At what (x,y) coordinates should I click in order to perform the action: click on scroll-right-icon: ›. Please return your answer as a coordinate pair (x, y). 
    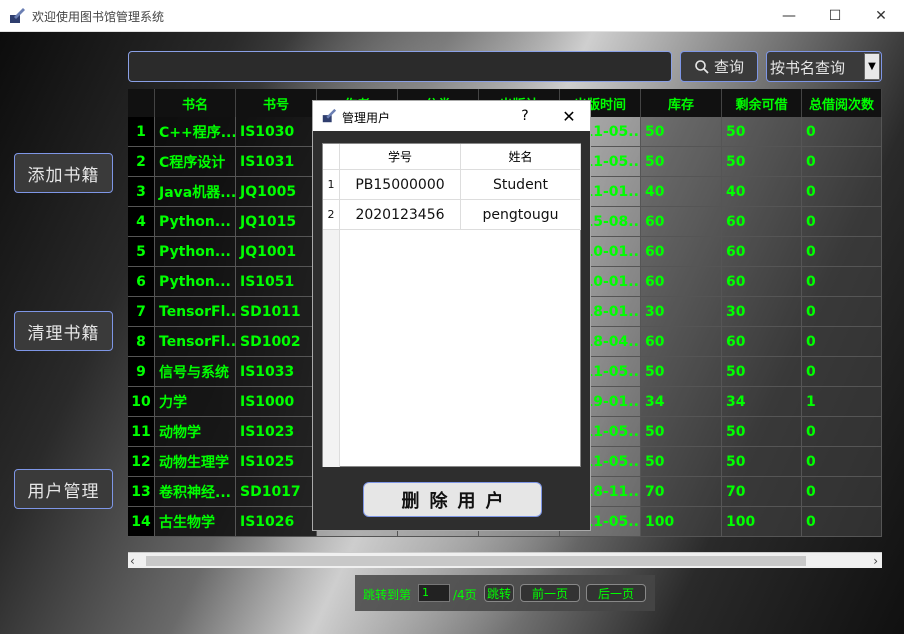
    Looking at the image, I should click on (875, 561).